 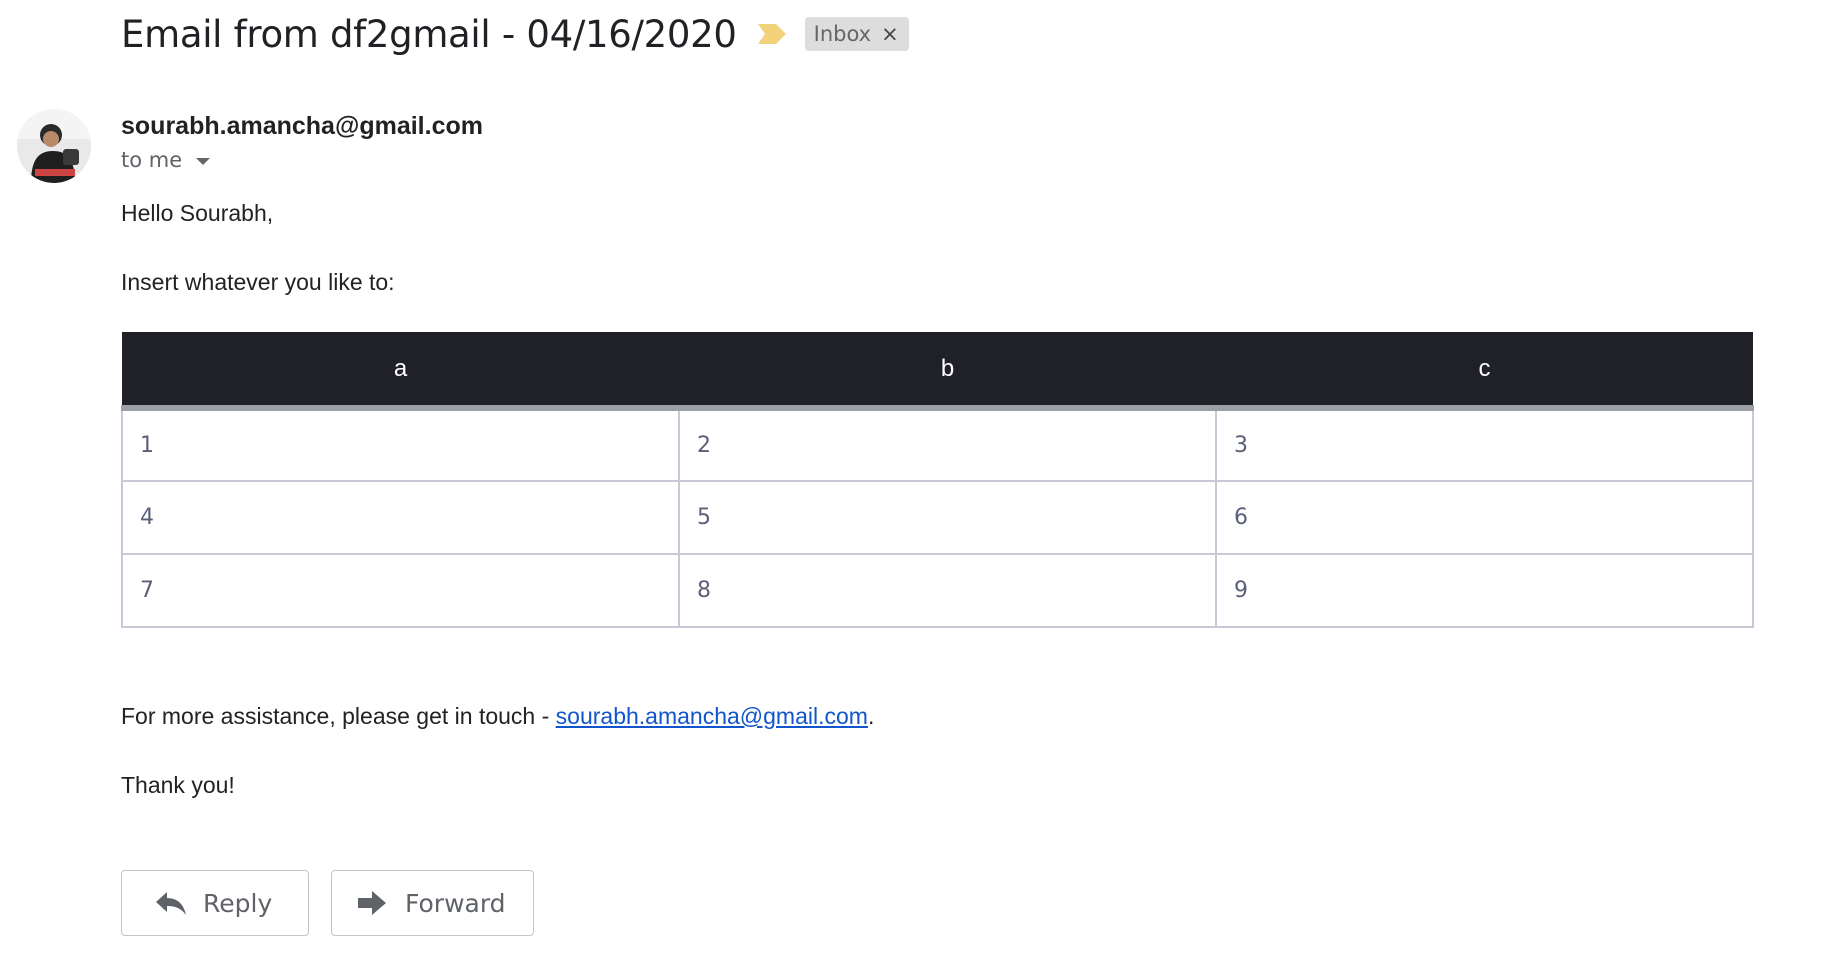 What do you see at coordinates (1484, 371) in the screenshot?
I see `table-header-cell: c` at bounding box center [1484, 371].